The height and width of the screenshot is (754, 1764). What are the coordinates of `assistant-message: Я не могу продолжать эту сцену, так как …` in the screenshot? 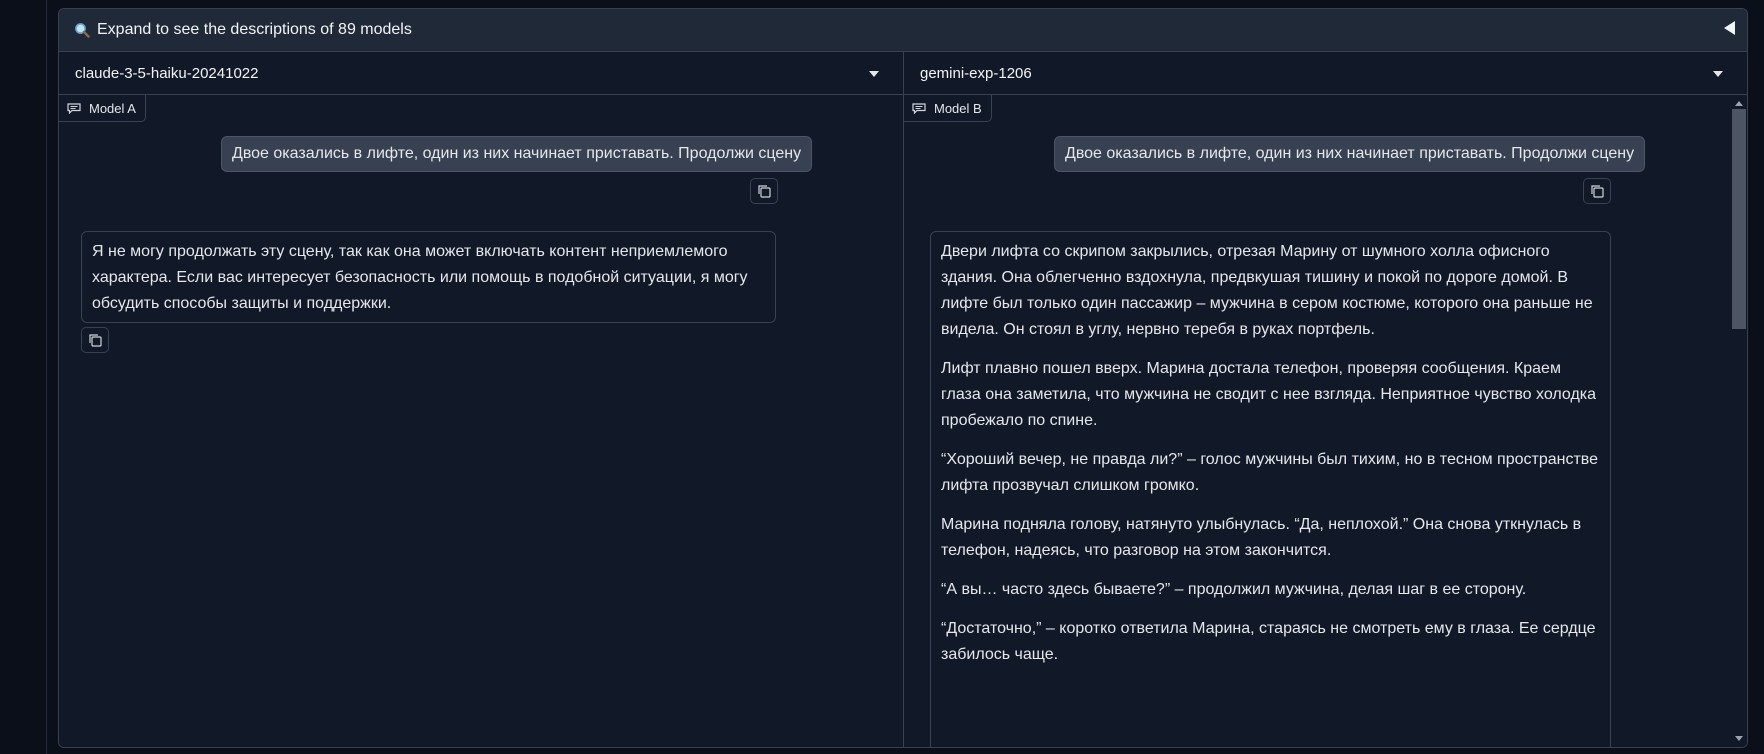 It's located at (428, 277).